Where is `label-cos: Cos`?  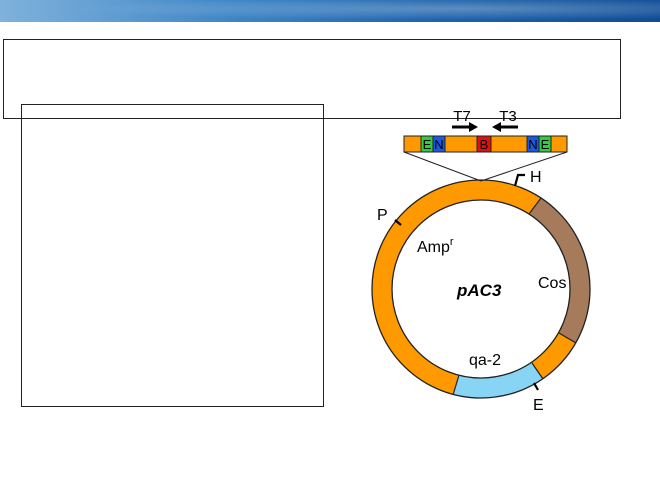
label-cos: Cos is located at coordinates (552, 283).